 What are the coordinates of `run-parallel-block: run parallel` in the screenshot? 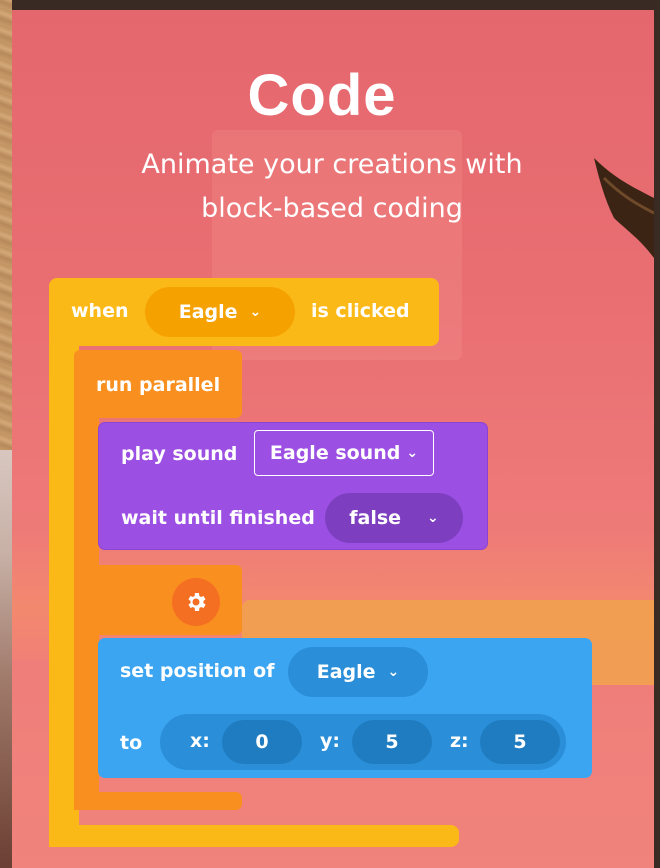 It's located at (158, 384).